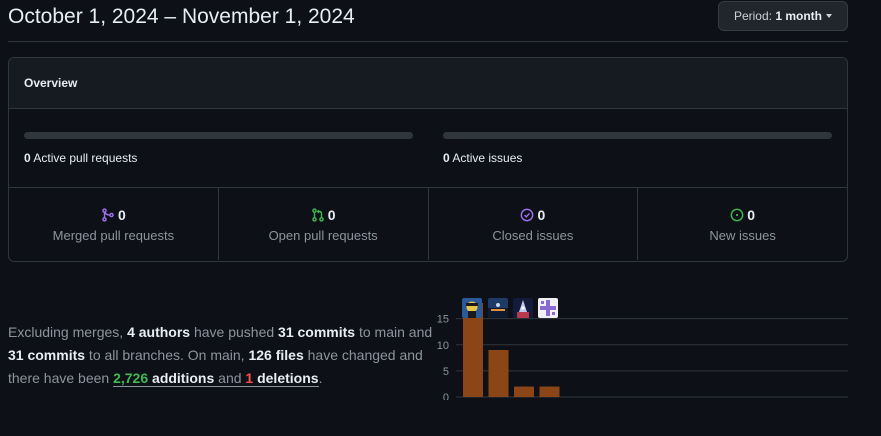 The height and width of the screenshot is (436, 881). Describe the element at coordinates (446, 158) in the screenshot. I see `active-issues-count: 0` at that location.